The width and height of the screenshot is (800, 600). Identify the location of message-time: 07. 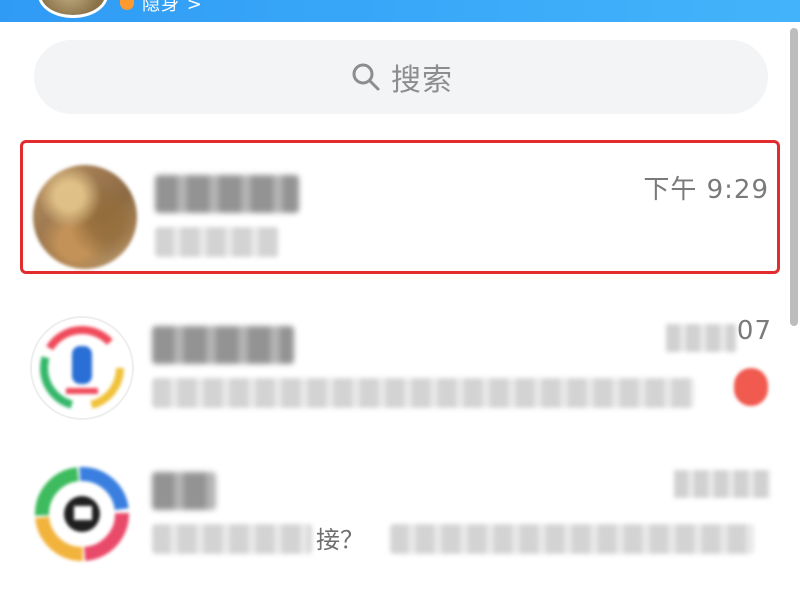
(754, 331).